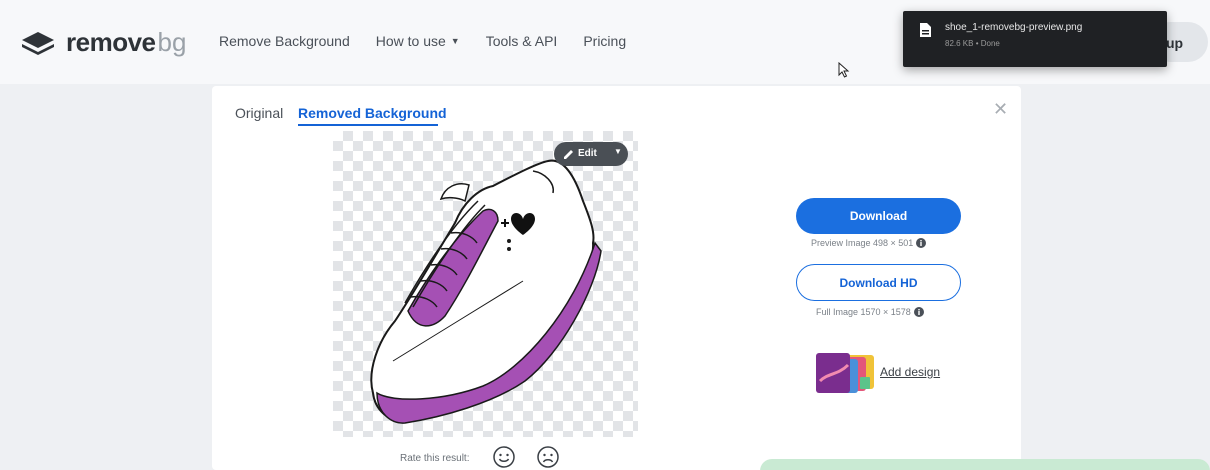  I want to click on edit-button: Edit ▼, so click(591, 154).